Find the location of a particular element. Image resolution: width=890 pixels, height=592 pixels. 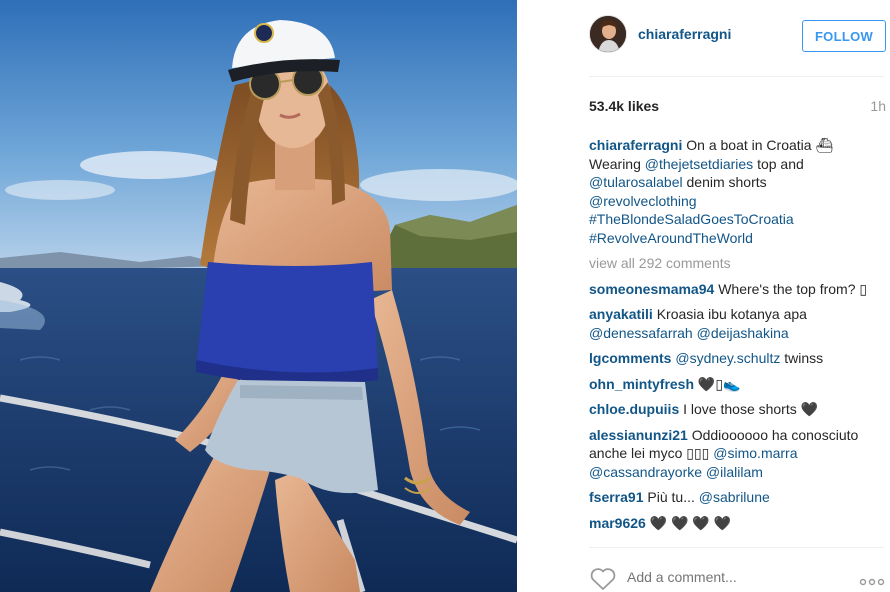

author-avatar is located at coordinates (608, 34).